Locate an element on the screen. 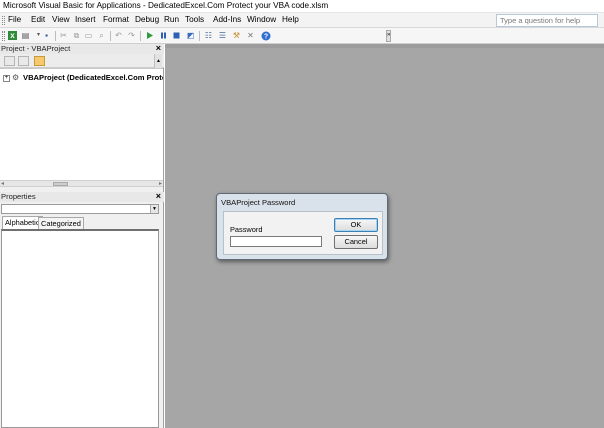 Image resolution: width=604 pixels, height=428 pixels. menu-edit: Edit is located at coordinates (38, 19).